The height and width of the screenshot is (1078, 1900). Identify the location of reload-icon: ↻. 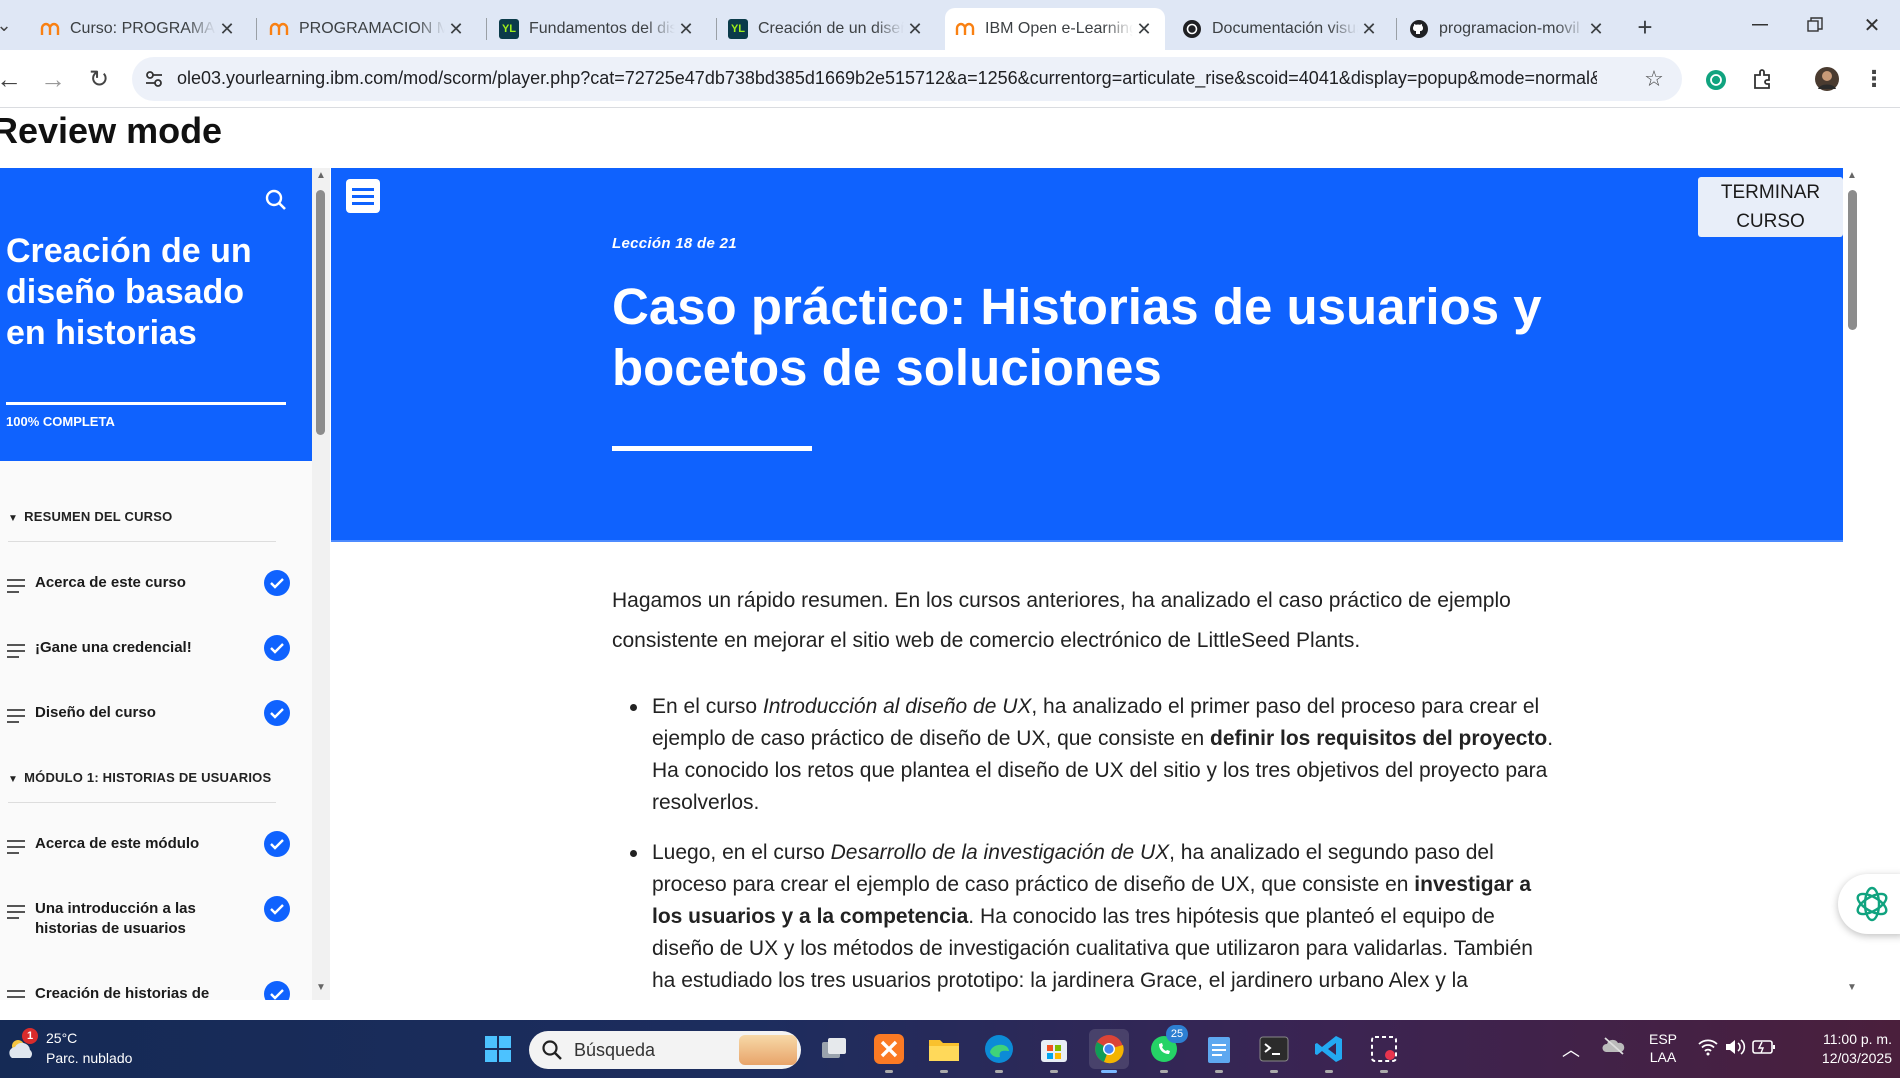
(99, 79).